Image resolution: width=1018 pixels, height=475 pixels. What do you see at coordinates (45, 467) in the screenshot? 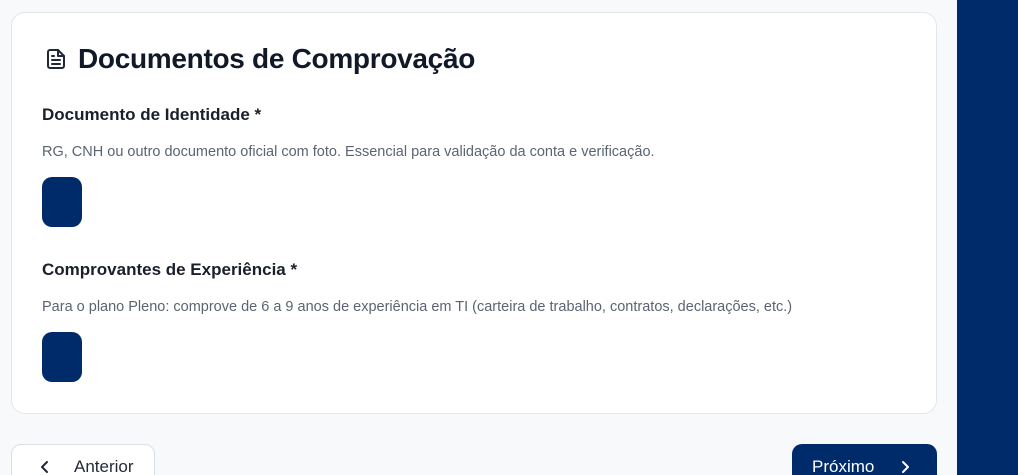
I see `chevron-left-icon` at bounding box center [45, 467].